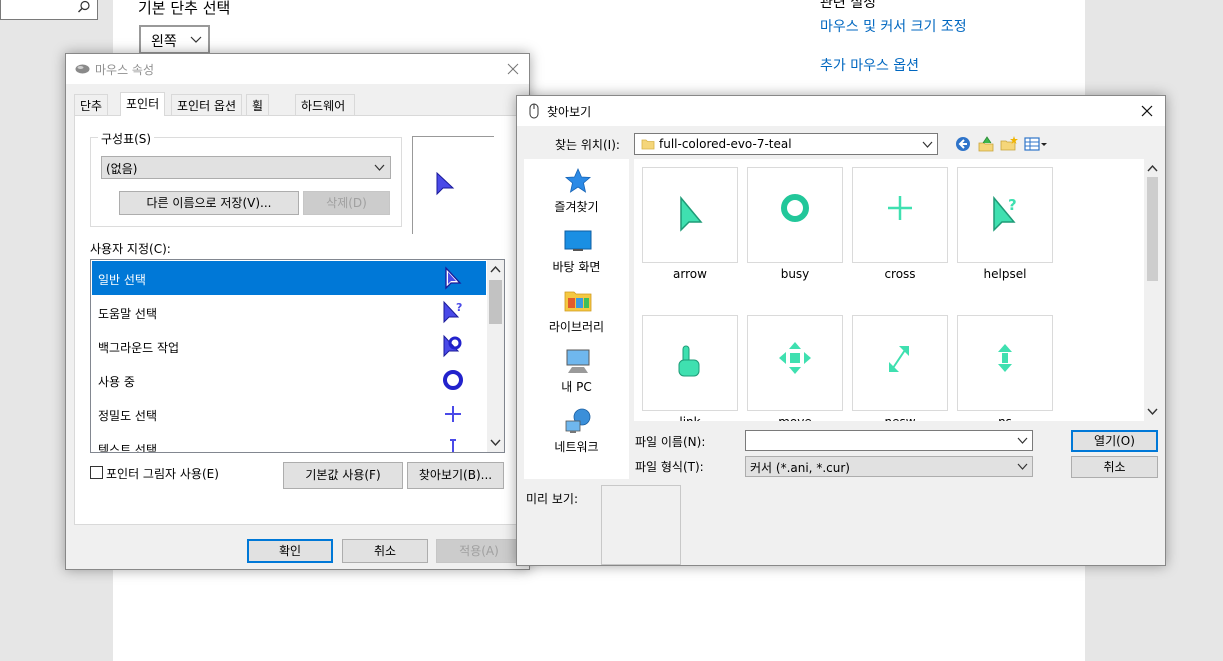 The image size is (1223, 661). Describe the element at coordinates (290, 551) in the screenshot. I see `ok-button: 확인` at that location.